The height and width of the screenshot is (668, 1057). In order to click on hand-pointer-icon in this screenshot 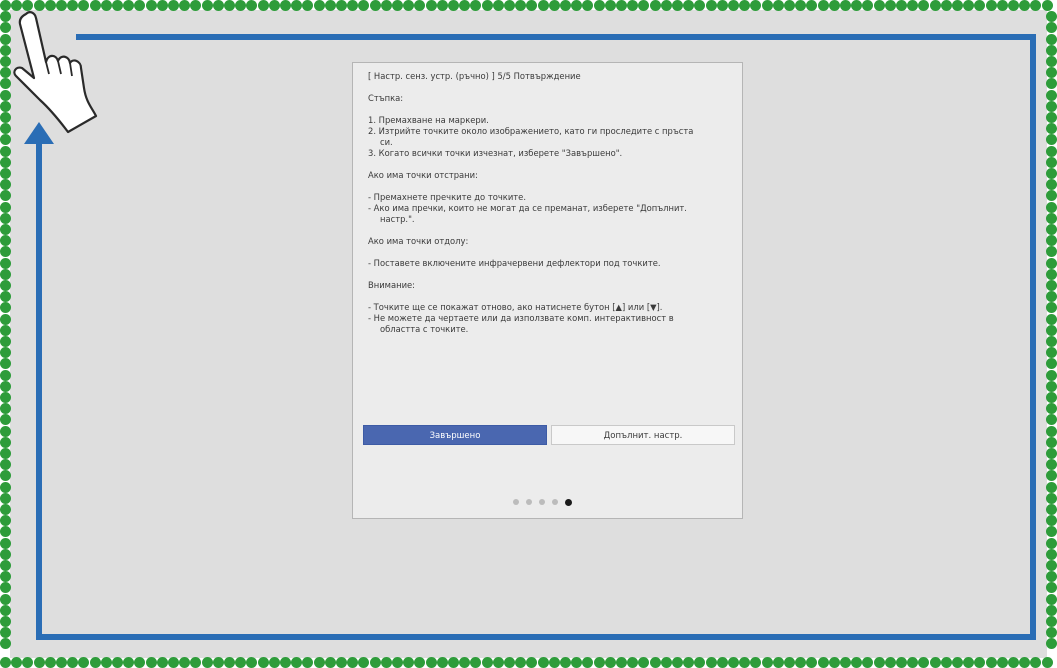, I will do `click(55, 72)`.